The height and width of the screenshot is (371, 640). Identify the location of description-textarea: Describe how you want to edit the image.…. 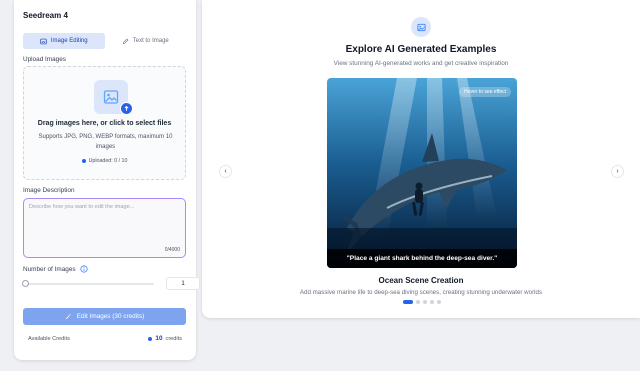
(104, 228).